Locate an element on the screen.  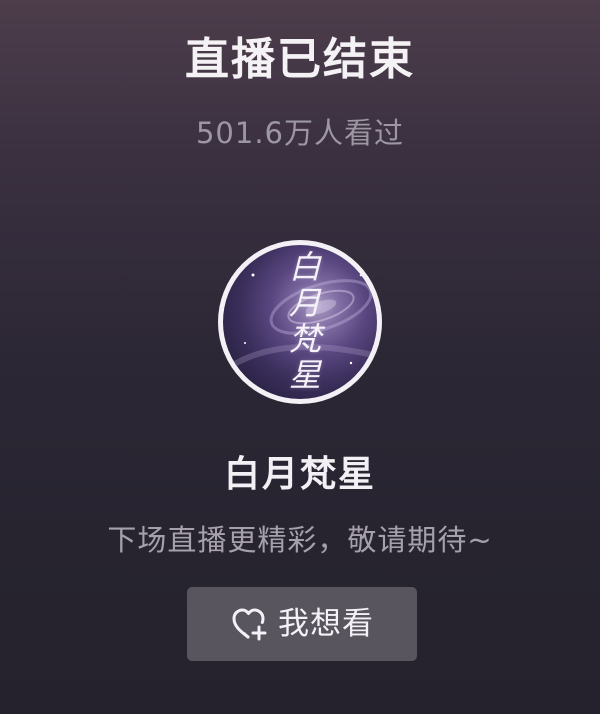
avatar-calligraphy-text: 白月梵星 is located at coordinates (304, 321).